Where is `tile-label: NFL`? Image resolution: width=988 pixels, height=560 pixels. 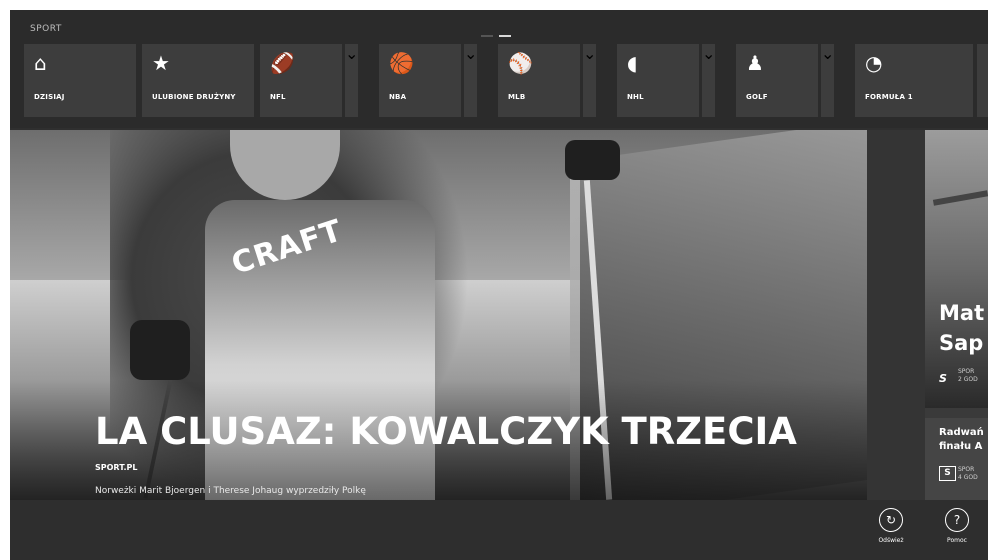 tile-label: NFL is located at coordinates (278, 97).